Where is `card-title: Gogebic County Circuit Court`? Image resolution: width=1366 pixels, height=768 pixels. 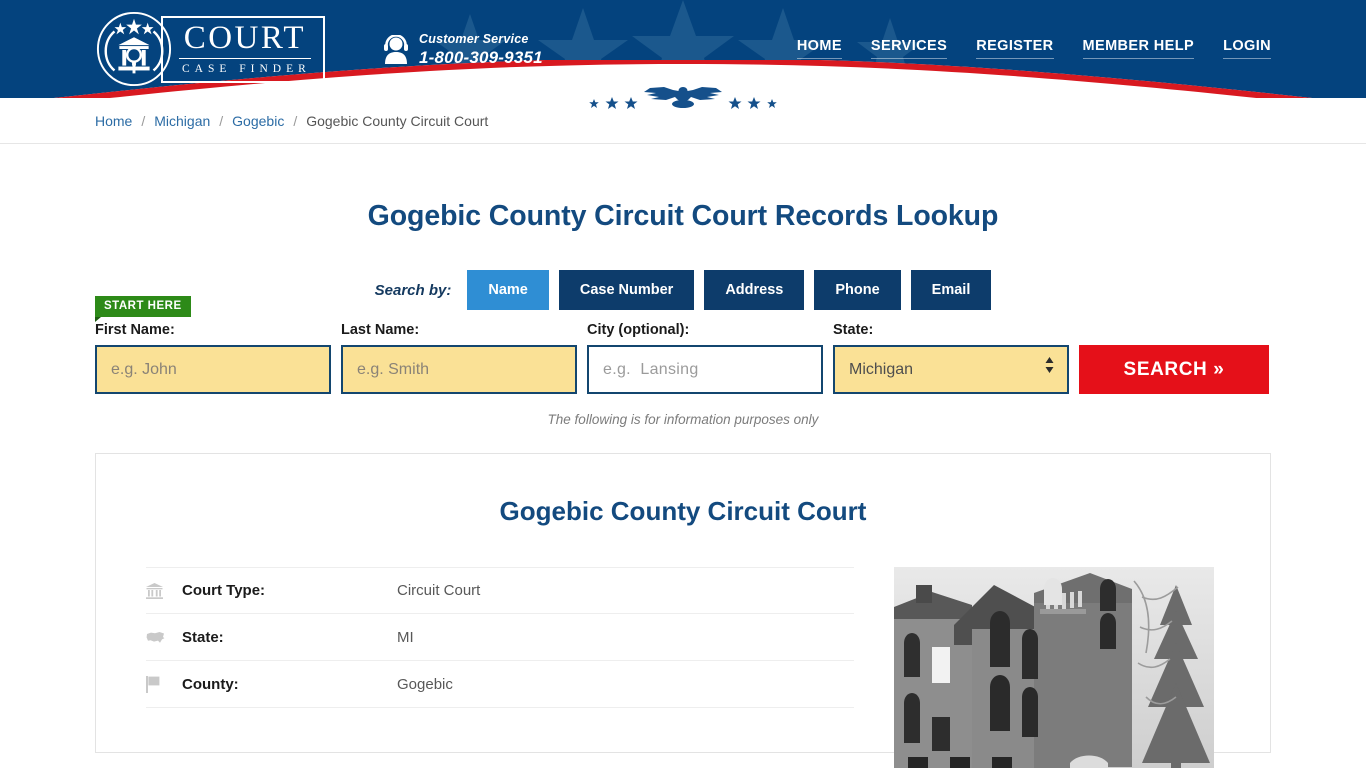 card-title: Gogebic County Circuit Court is located at coordinates (683, 511).